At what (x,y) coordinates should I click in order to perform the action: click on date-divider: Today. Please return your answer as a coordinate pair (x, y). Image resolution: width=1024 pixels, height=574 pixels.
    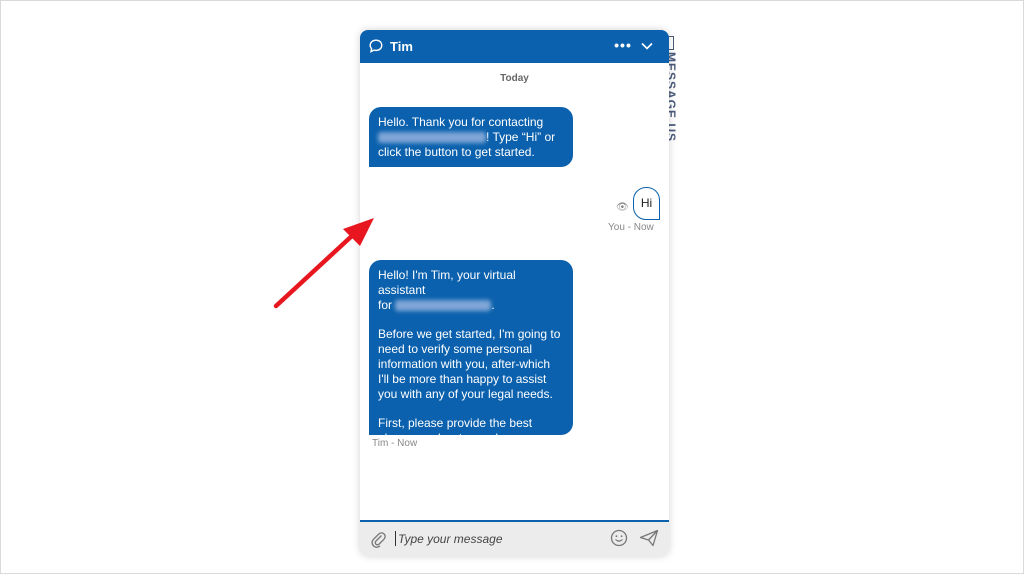
    Looking at the image, I should click on (514, 78).